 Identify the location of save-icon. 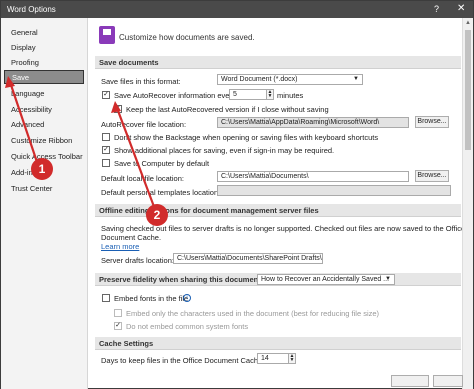
(107, 35).